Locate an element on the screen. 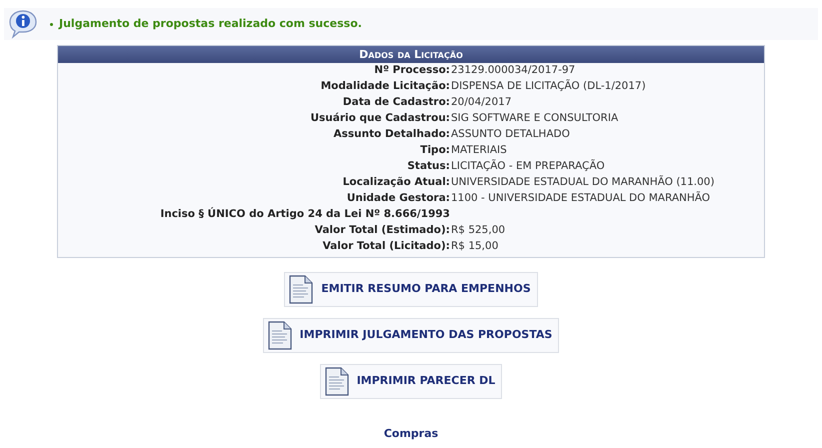 This screenshot has height=448, width=822. field-label: Valor Total (Estimado): is located at coordinates (382, 230).